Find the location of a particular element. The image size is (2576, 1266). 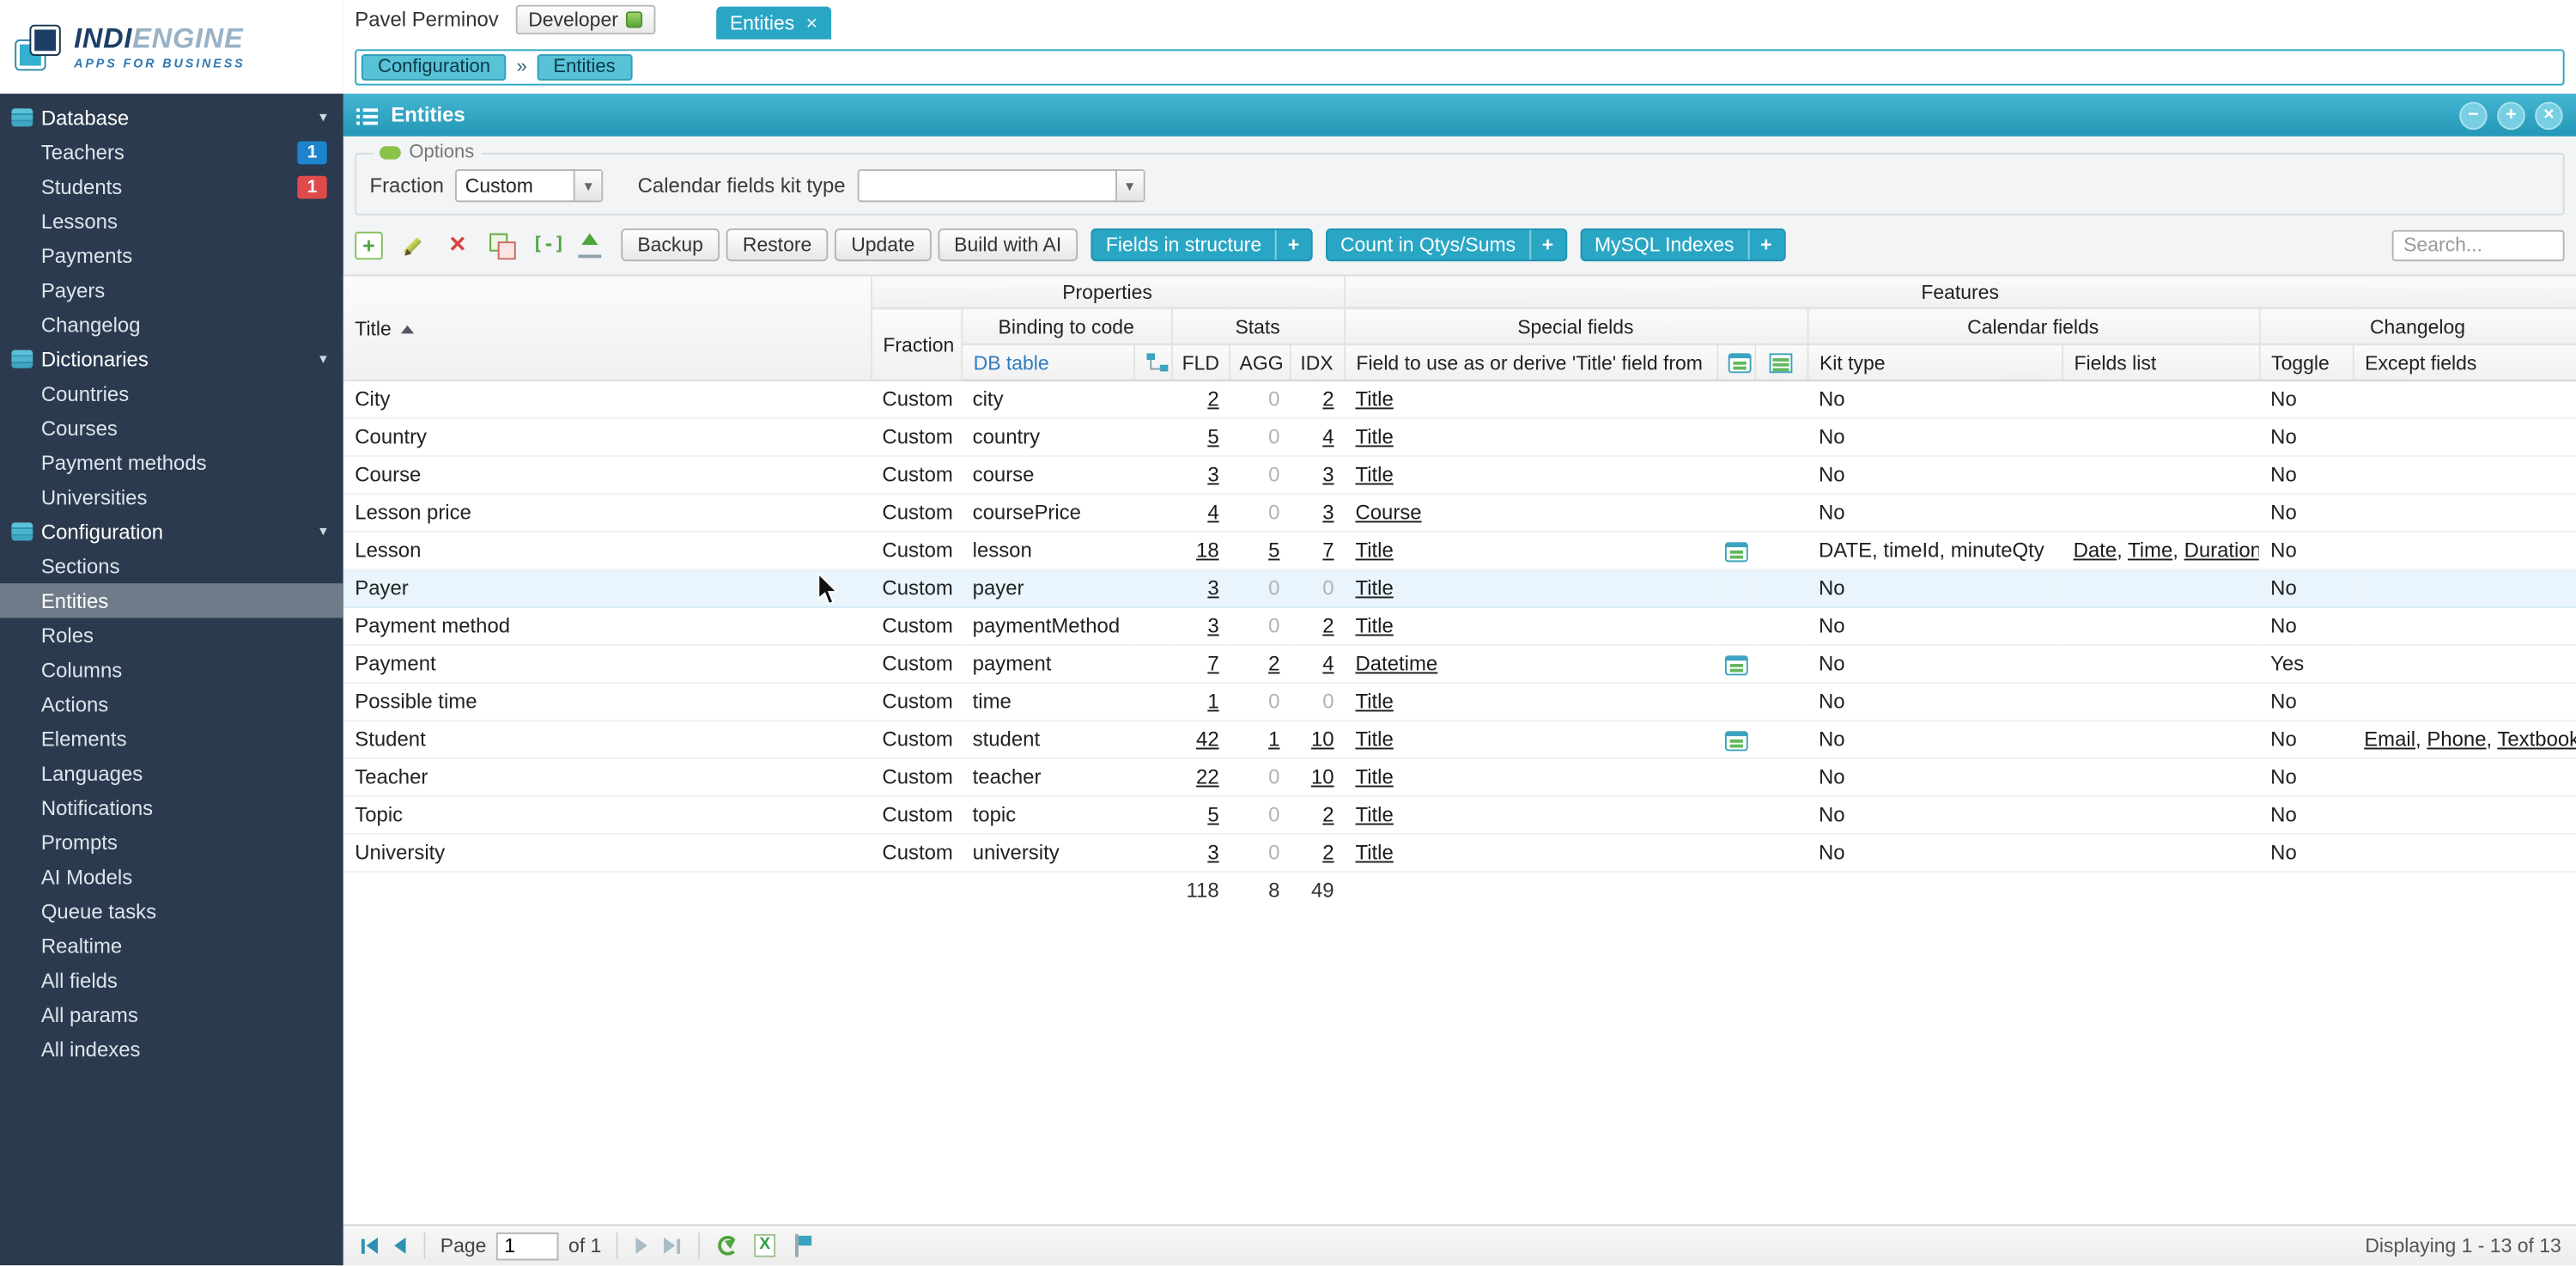

minimize-button: − is located at coordinates (2473, 115).